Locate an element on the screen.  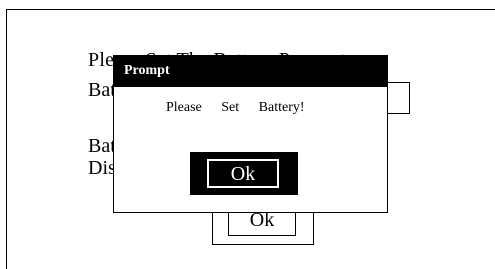
prompt-ok-button: Ok is located at coordinates (244, 173).